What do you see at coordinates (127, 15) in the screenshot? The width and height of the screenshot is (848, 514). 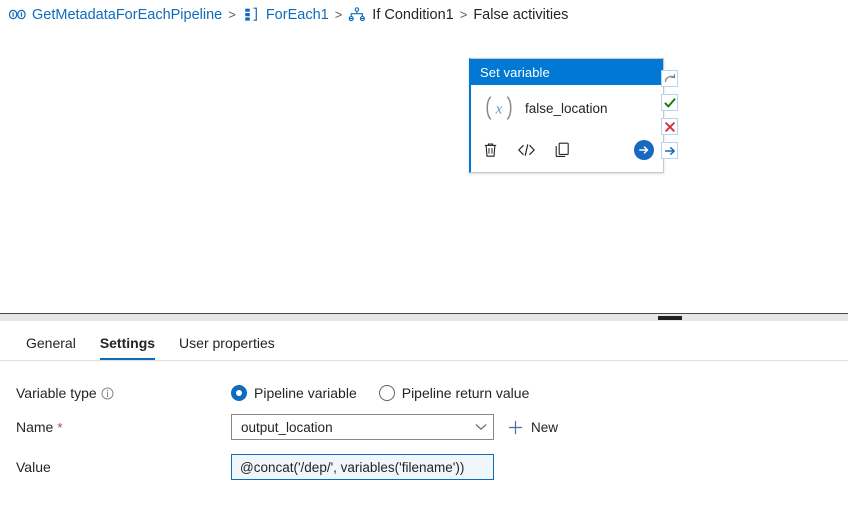 I see `breadcrumb-label-pipeline: GetMetadataForEachPipeline` at bounding box center [127, 15].